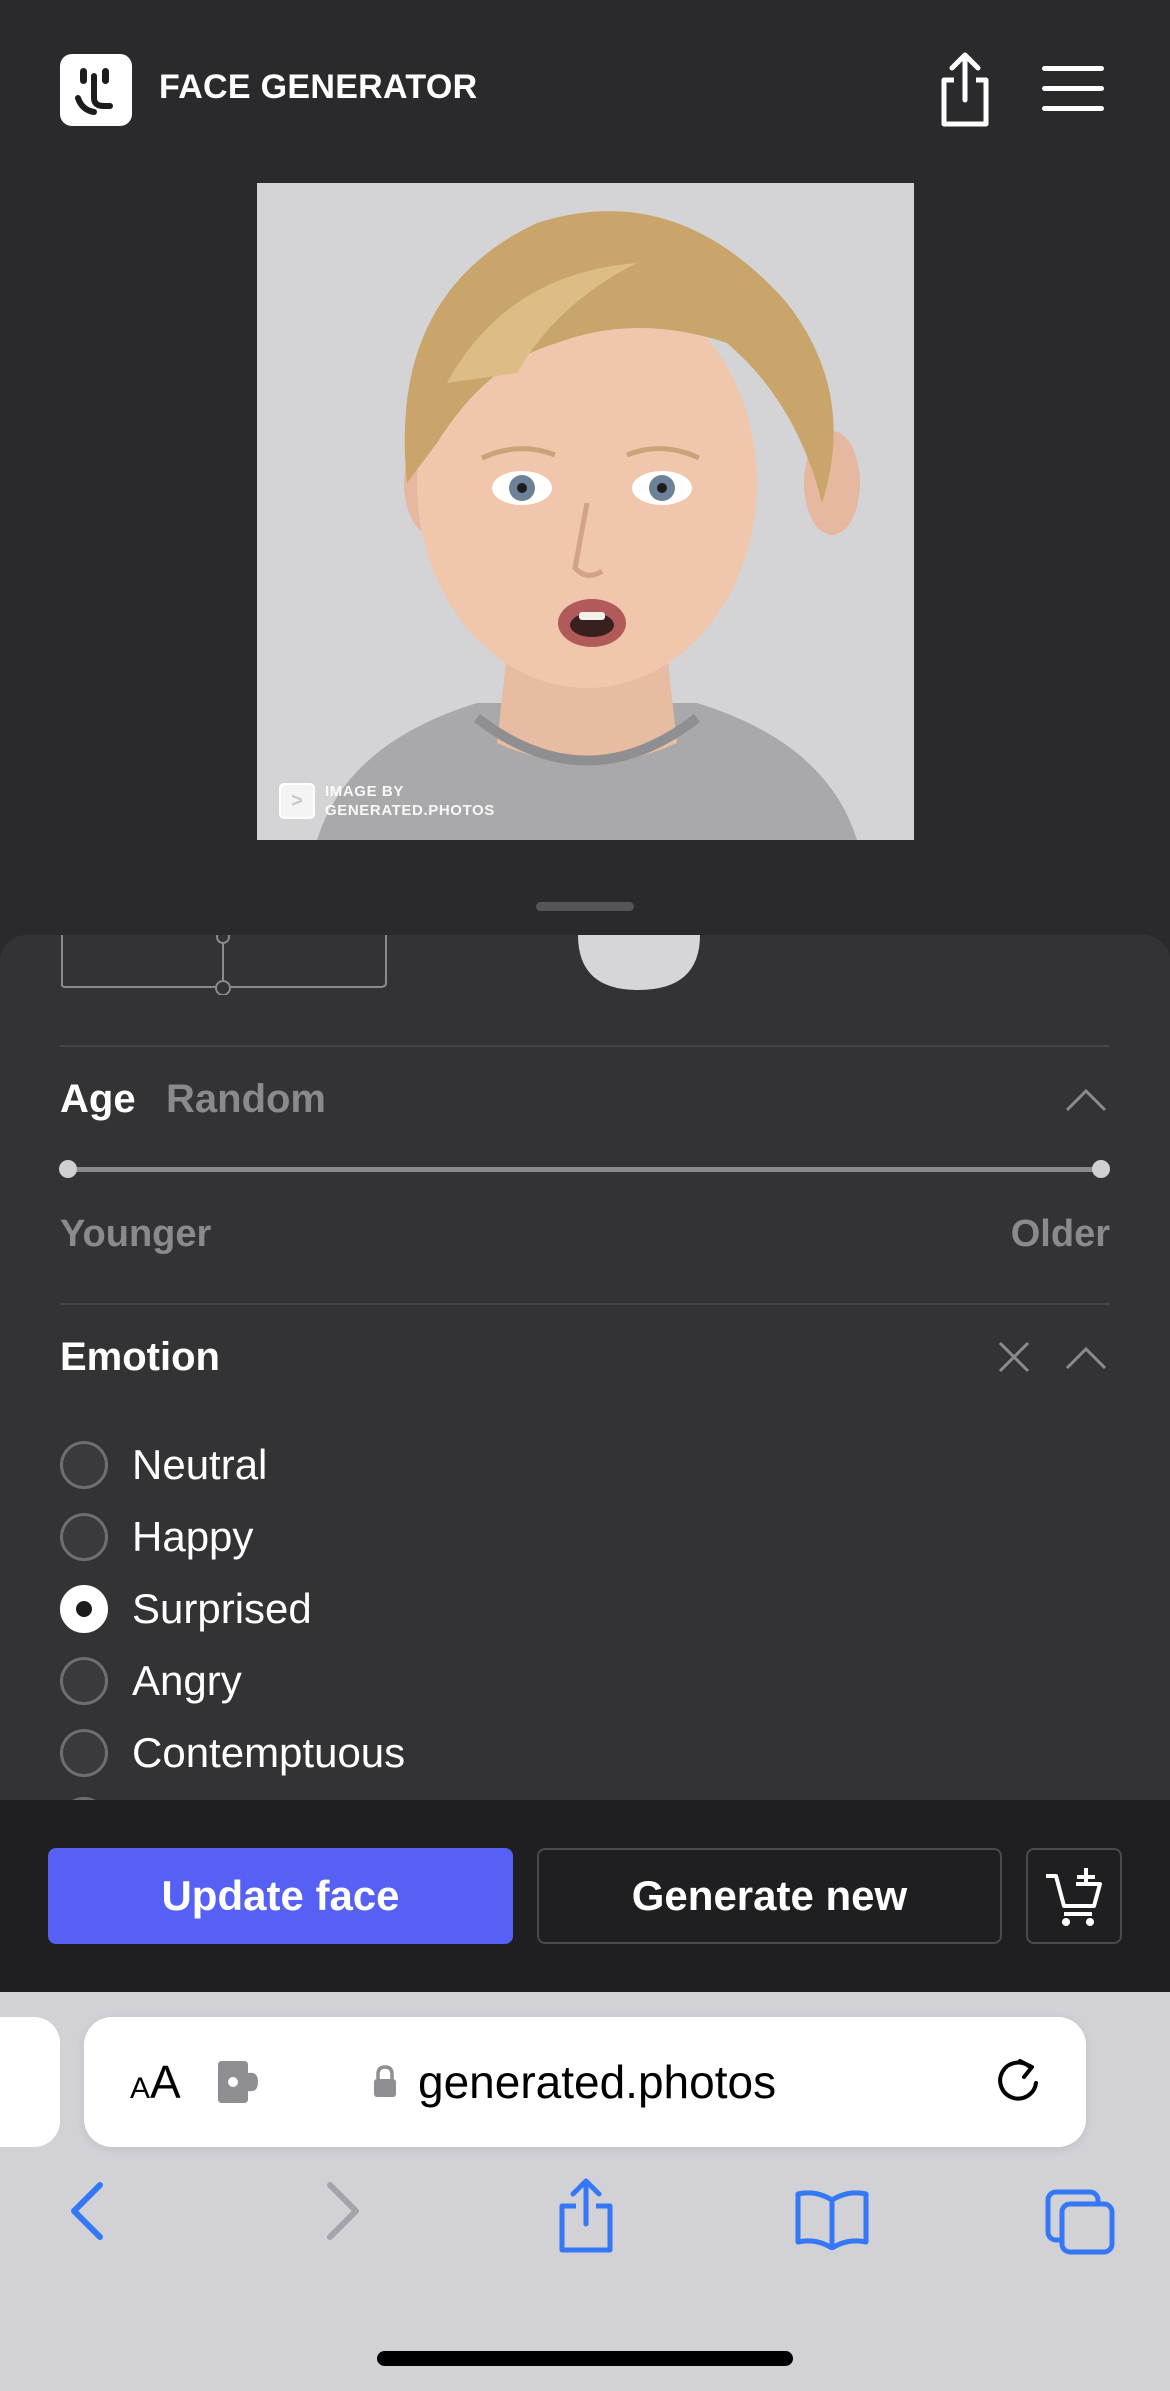 This screenshot has width=1170, height=2391. Describe the element at coordinates (380, 965) in the screenshot. I see `head-pose-preview-icon` at that location.